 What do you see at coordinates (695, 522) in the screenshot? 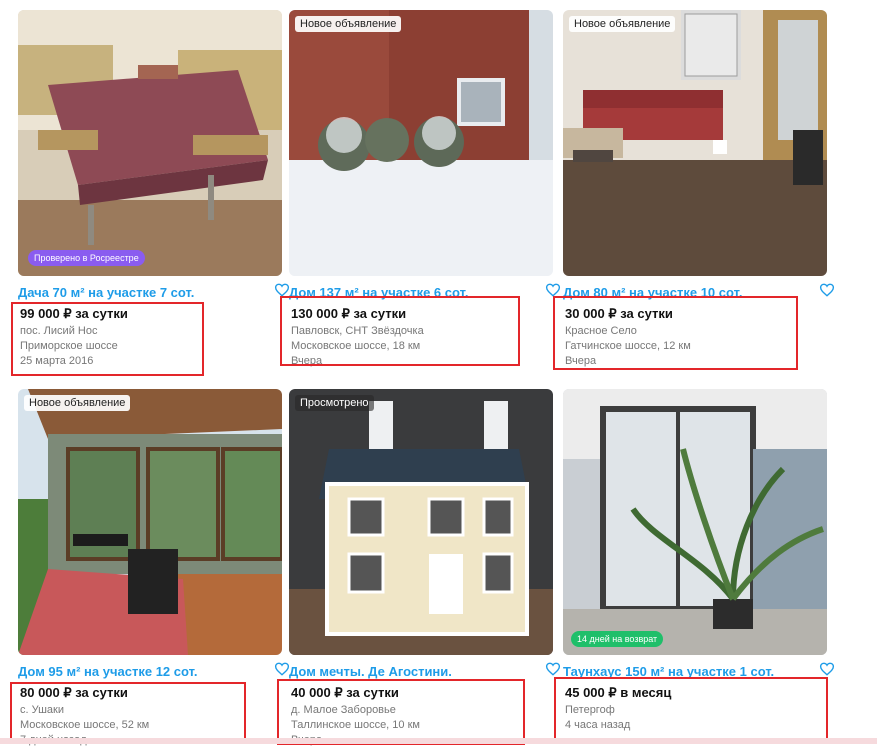
I see `listing-photo: 14 дней на возврат` at bounding box center [695, 522].